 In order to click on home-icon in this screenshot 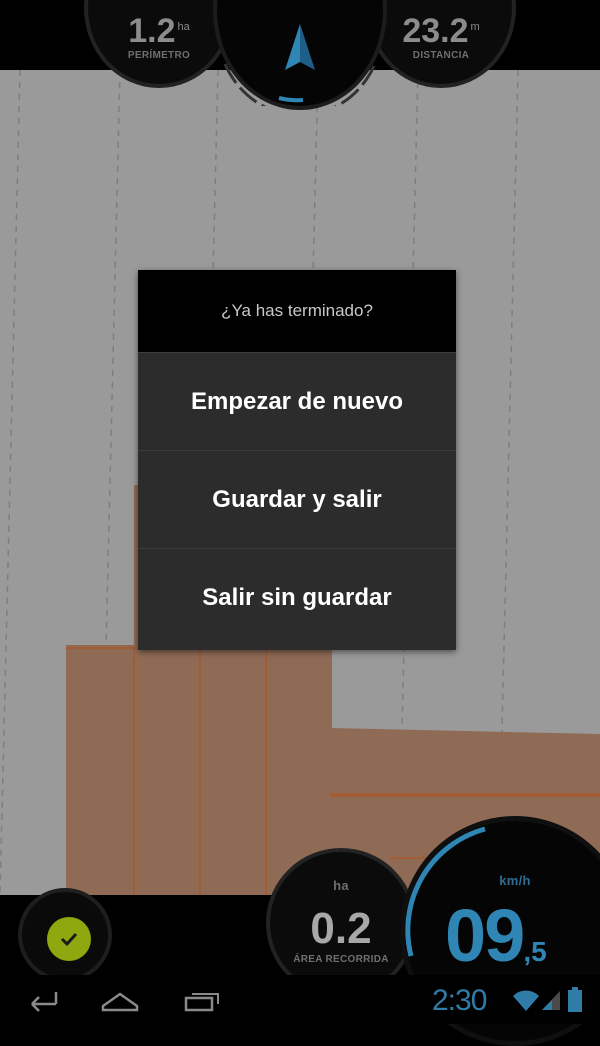, I will do `click(120, 999)`.